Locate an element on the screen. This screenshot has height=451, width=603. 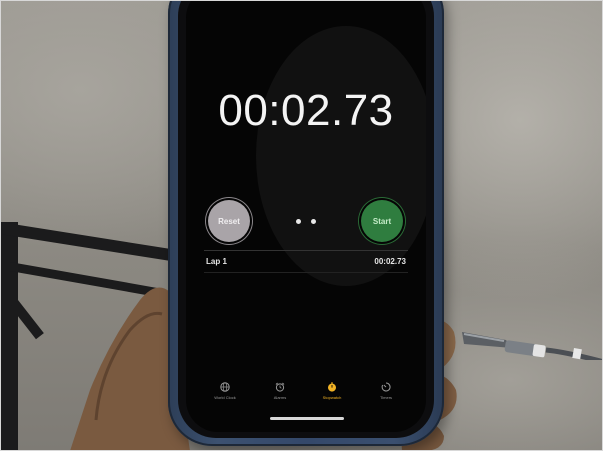
tab-label: Alarms is located at coordinates (280, 397).